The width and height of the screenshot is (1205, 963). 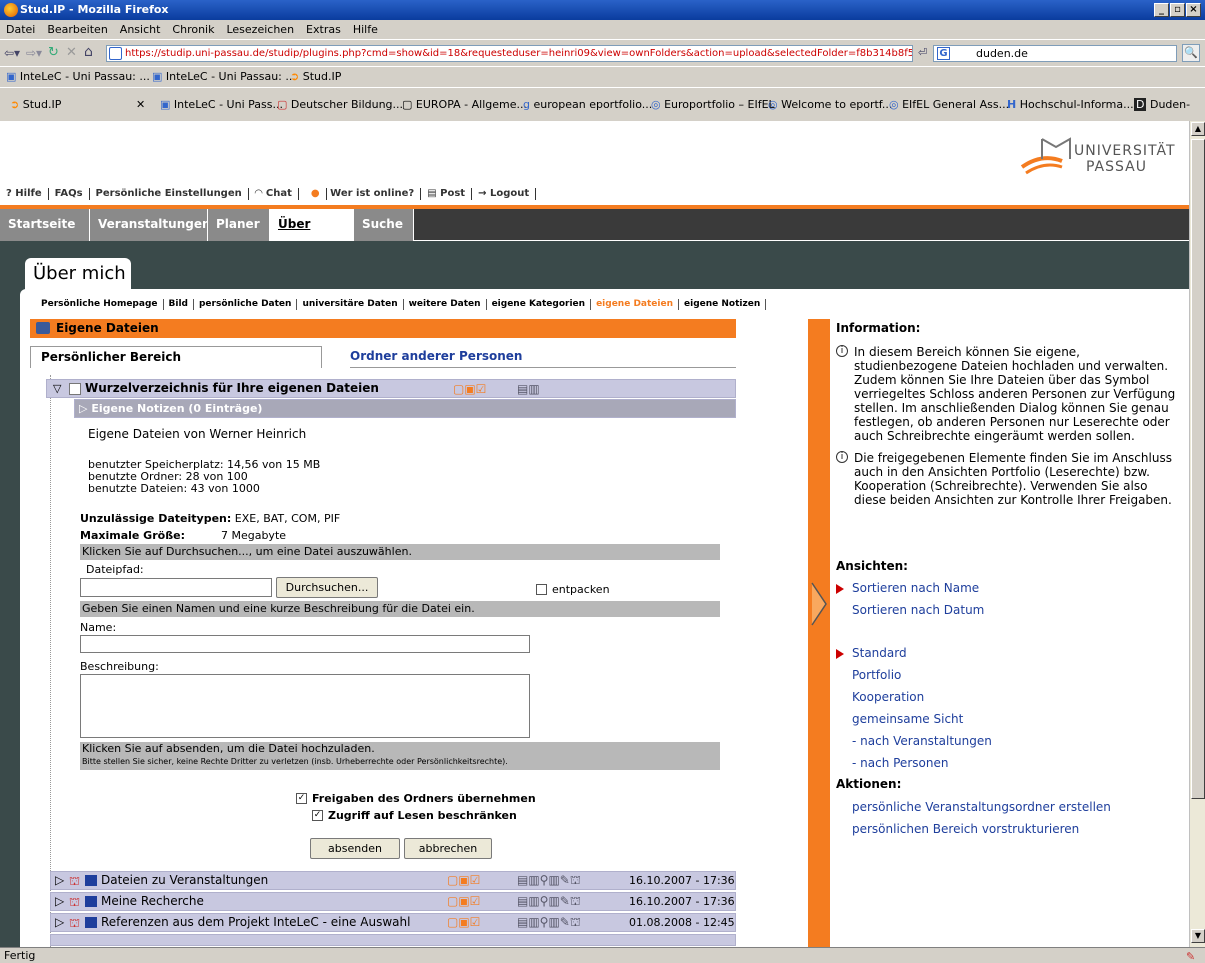 What do you see at coordinates (315, 77) in the screenshot?
I see `bookmark-item: ➲ Stud.IP` at bounding box center [315, 77].